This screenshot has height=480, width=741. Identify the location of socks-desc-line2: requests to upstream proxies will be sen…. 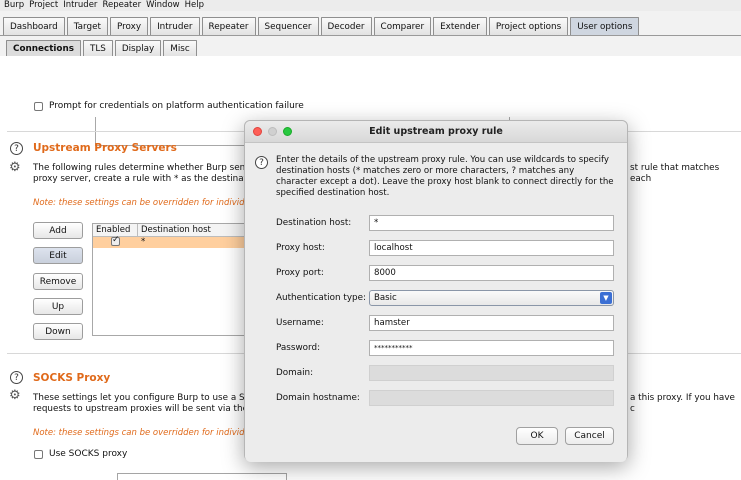
(140, 409).